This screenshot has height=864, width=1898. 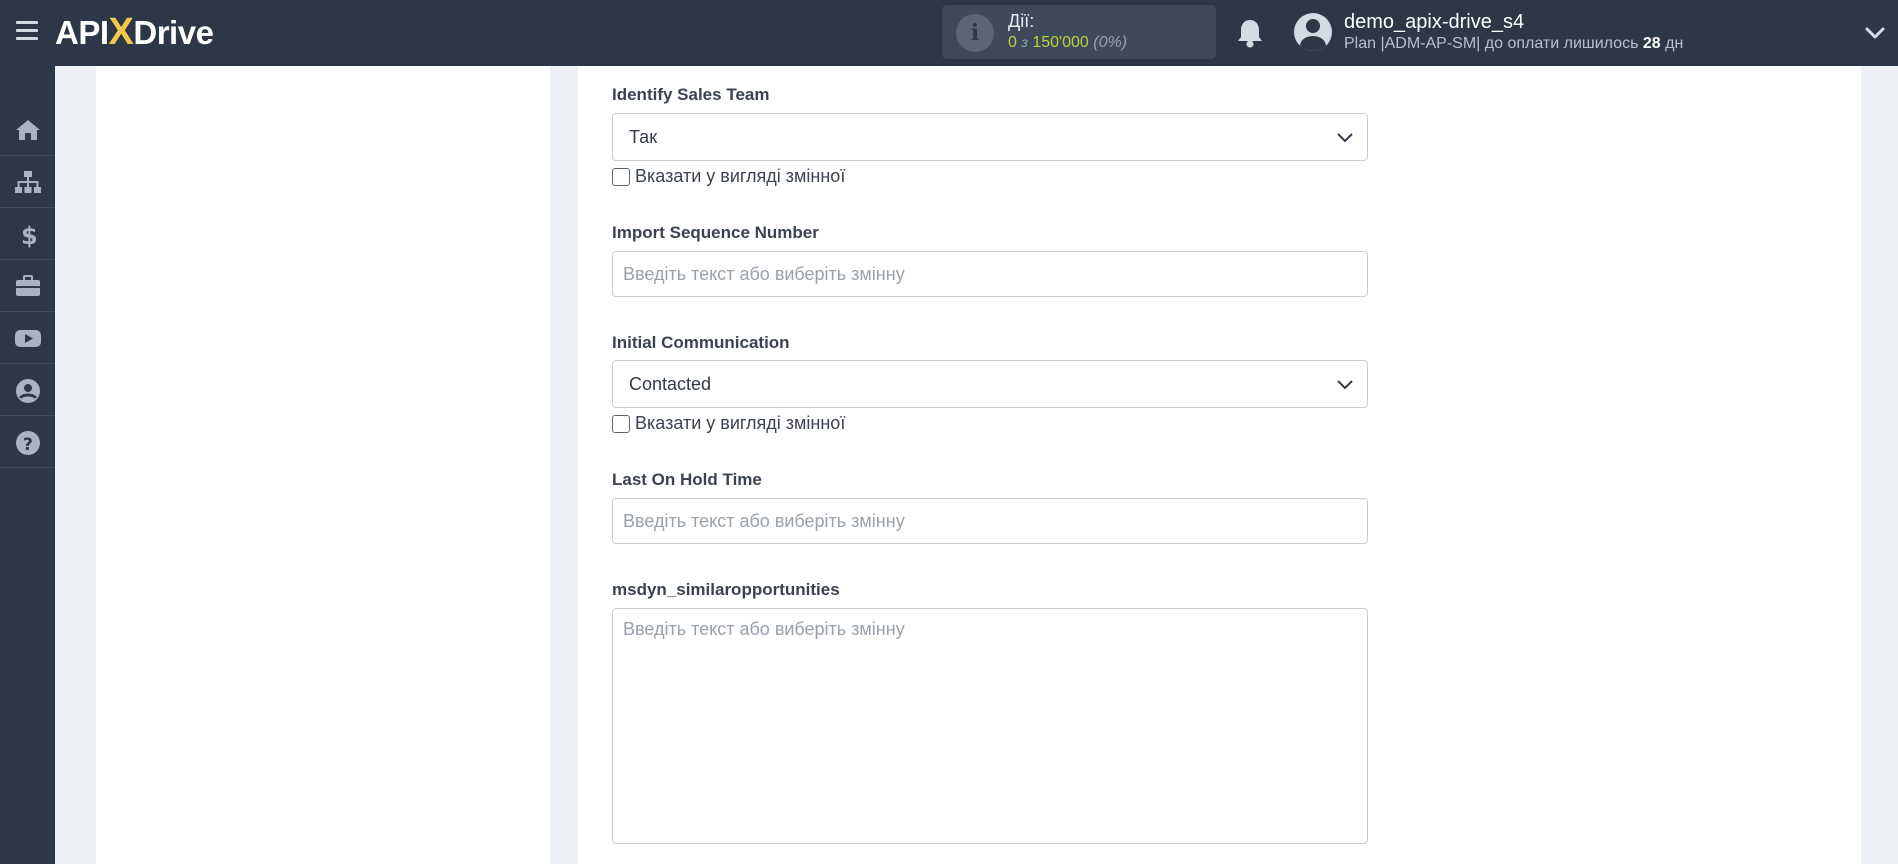 I want to click on sidebar: $ ?, so click(x=27, y=465).